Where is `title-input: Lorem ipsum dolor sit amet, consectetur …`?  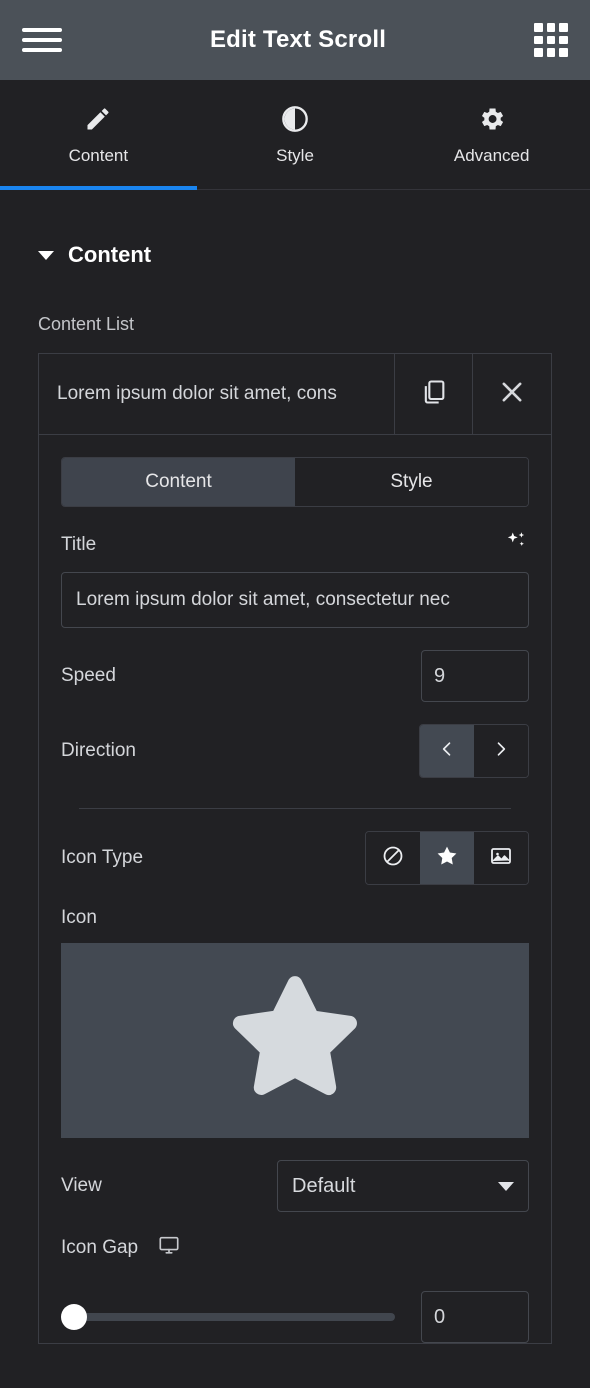 title-input: Lorem ipsum dolor sit amet, consectetur … is located at coordinates (295, 600).